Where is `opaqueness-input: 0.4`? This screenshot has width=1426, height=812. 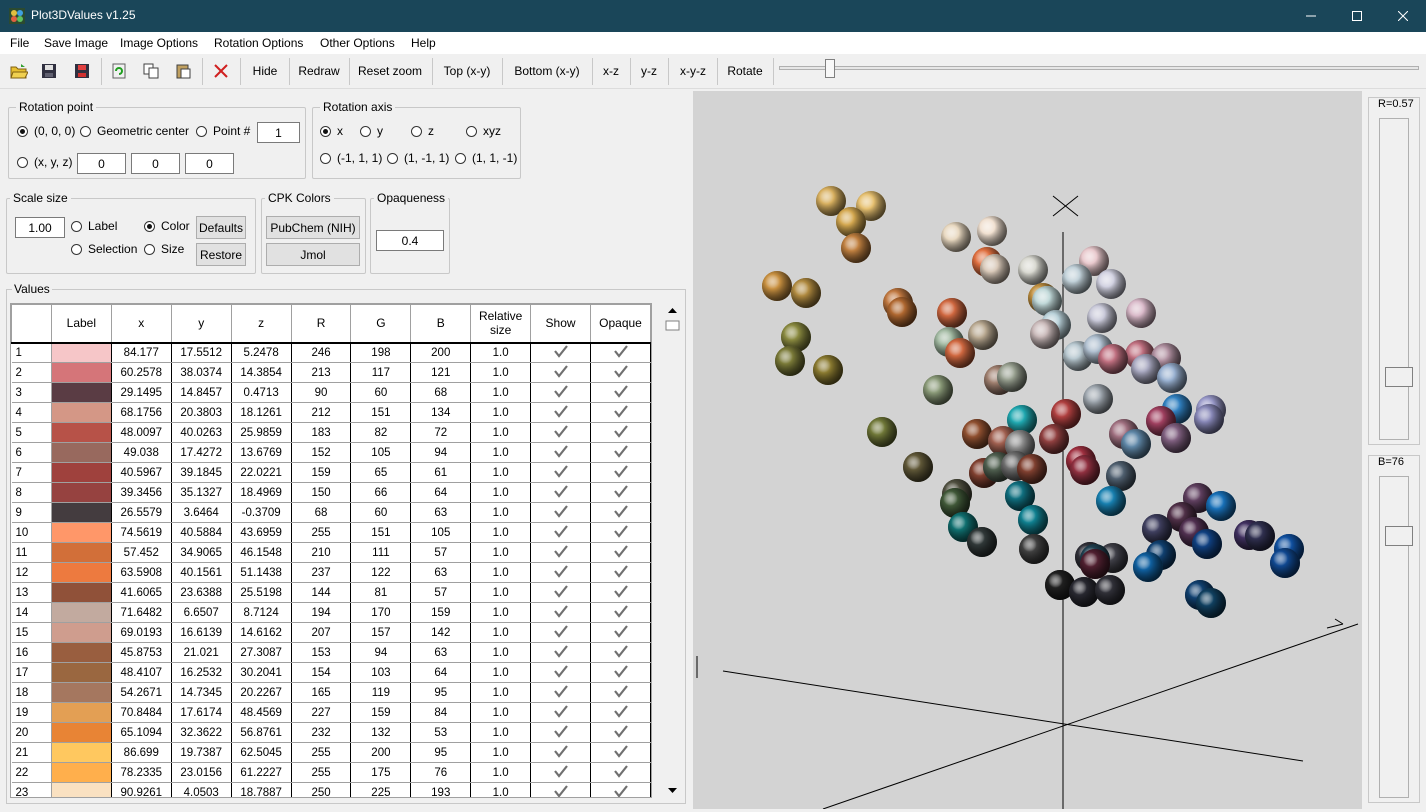
opaqueness-input: 0.4 is located at coordinates (410, 240).